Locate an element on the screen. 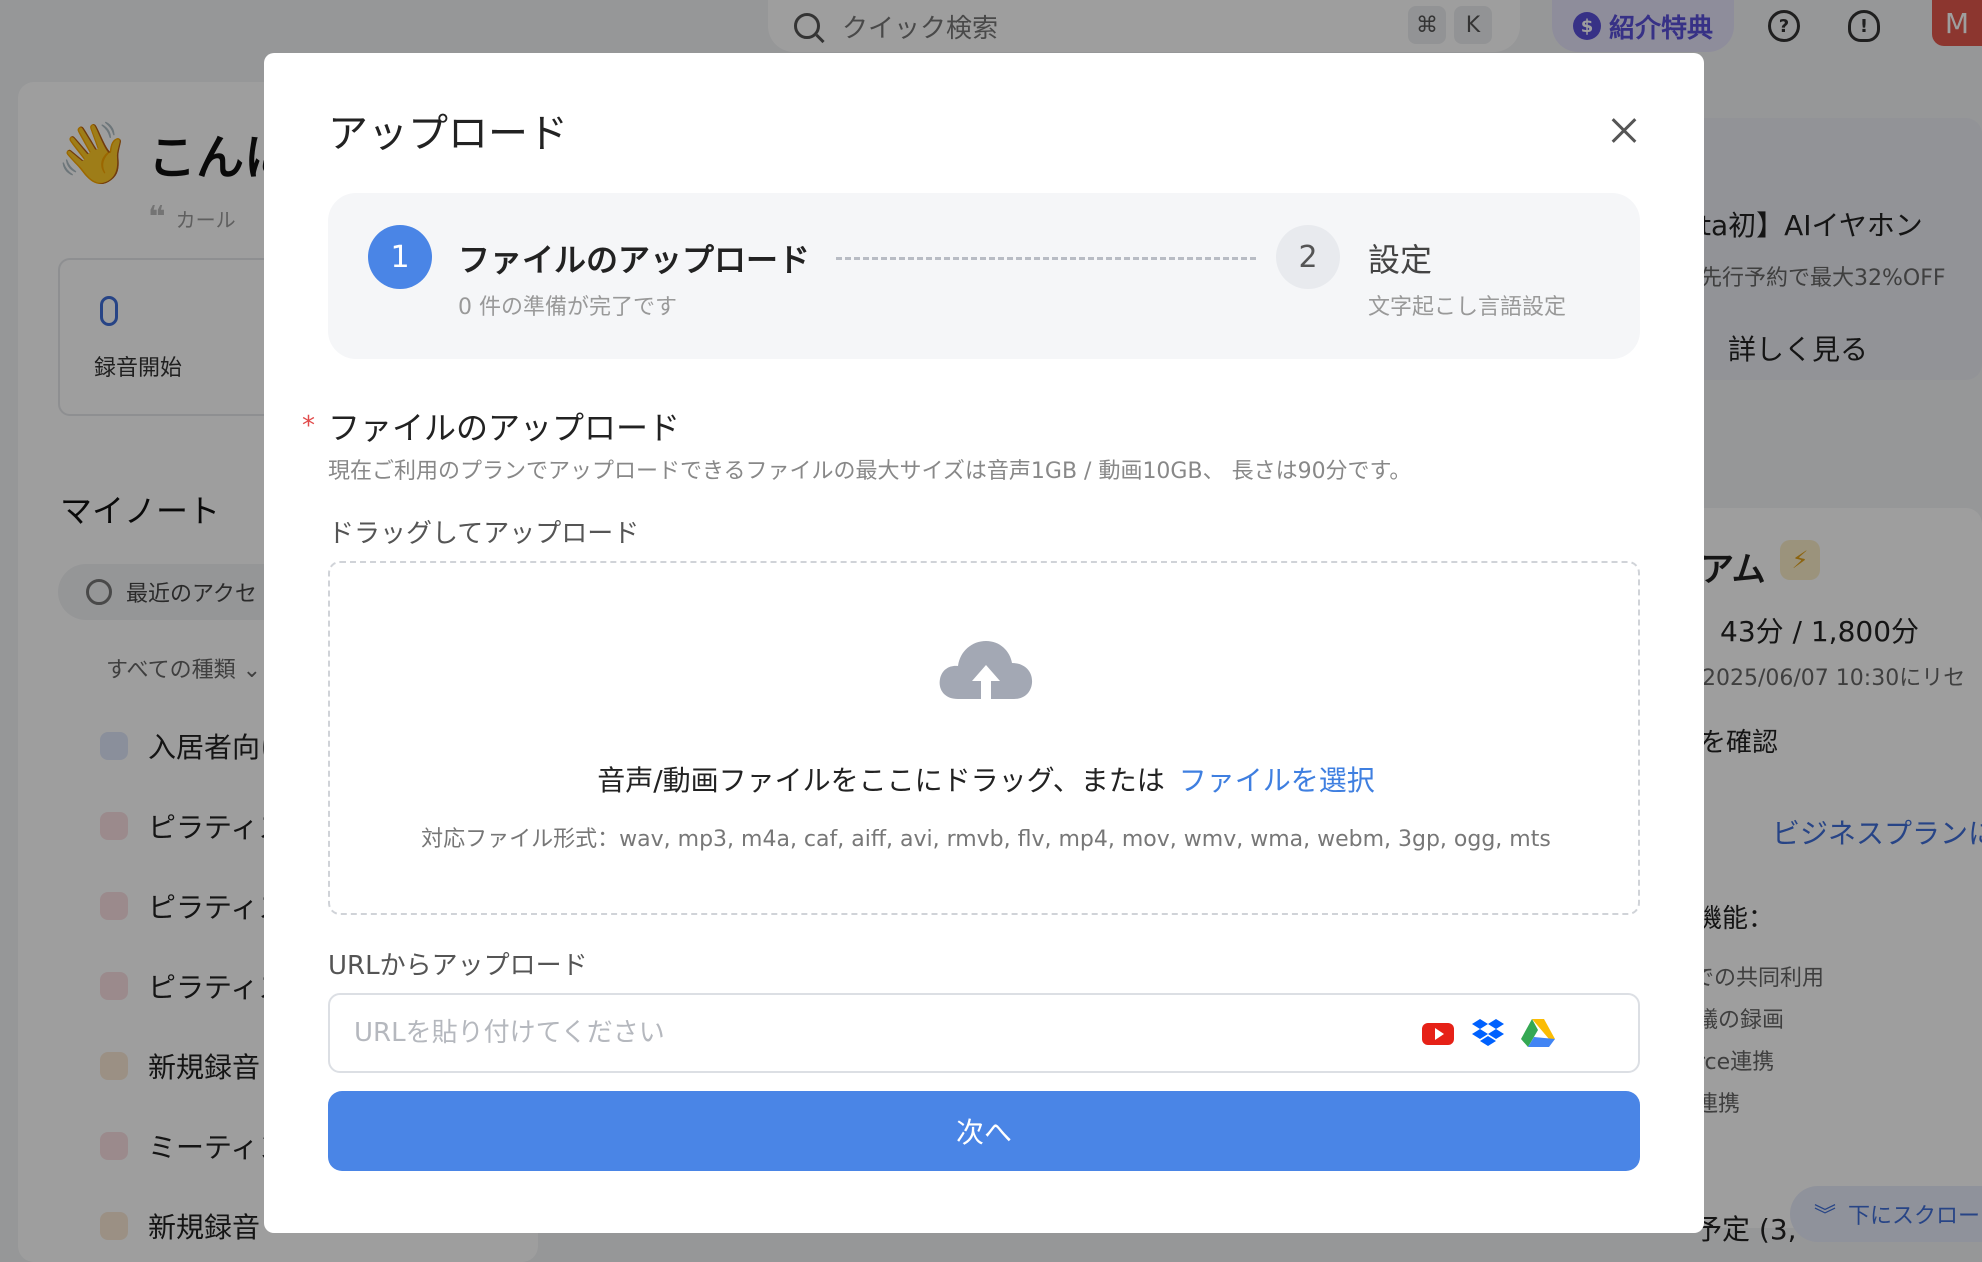  close-icon is located at coordinates (1624, 131).